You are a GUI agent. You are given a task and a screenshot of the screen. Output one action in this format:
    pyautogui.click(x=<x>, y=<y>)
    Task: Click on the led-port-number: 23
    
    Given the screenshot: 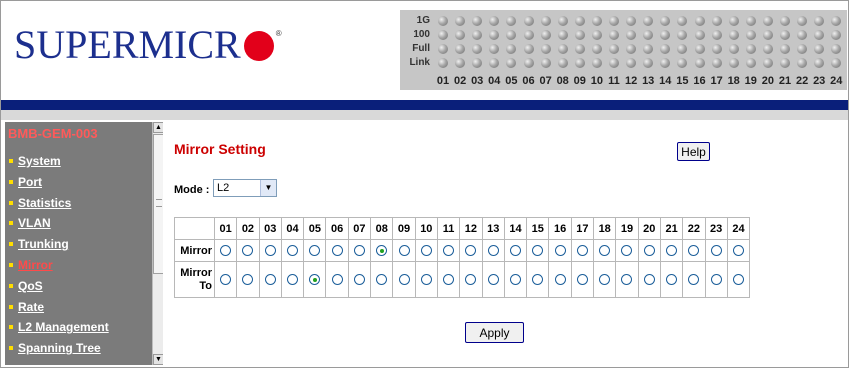 What is the action you would take?
    pyautogui.click(x=819, y=81)
    